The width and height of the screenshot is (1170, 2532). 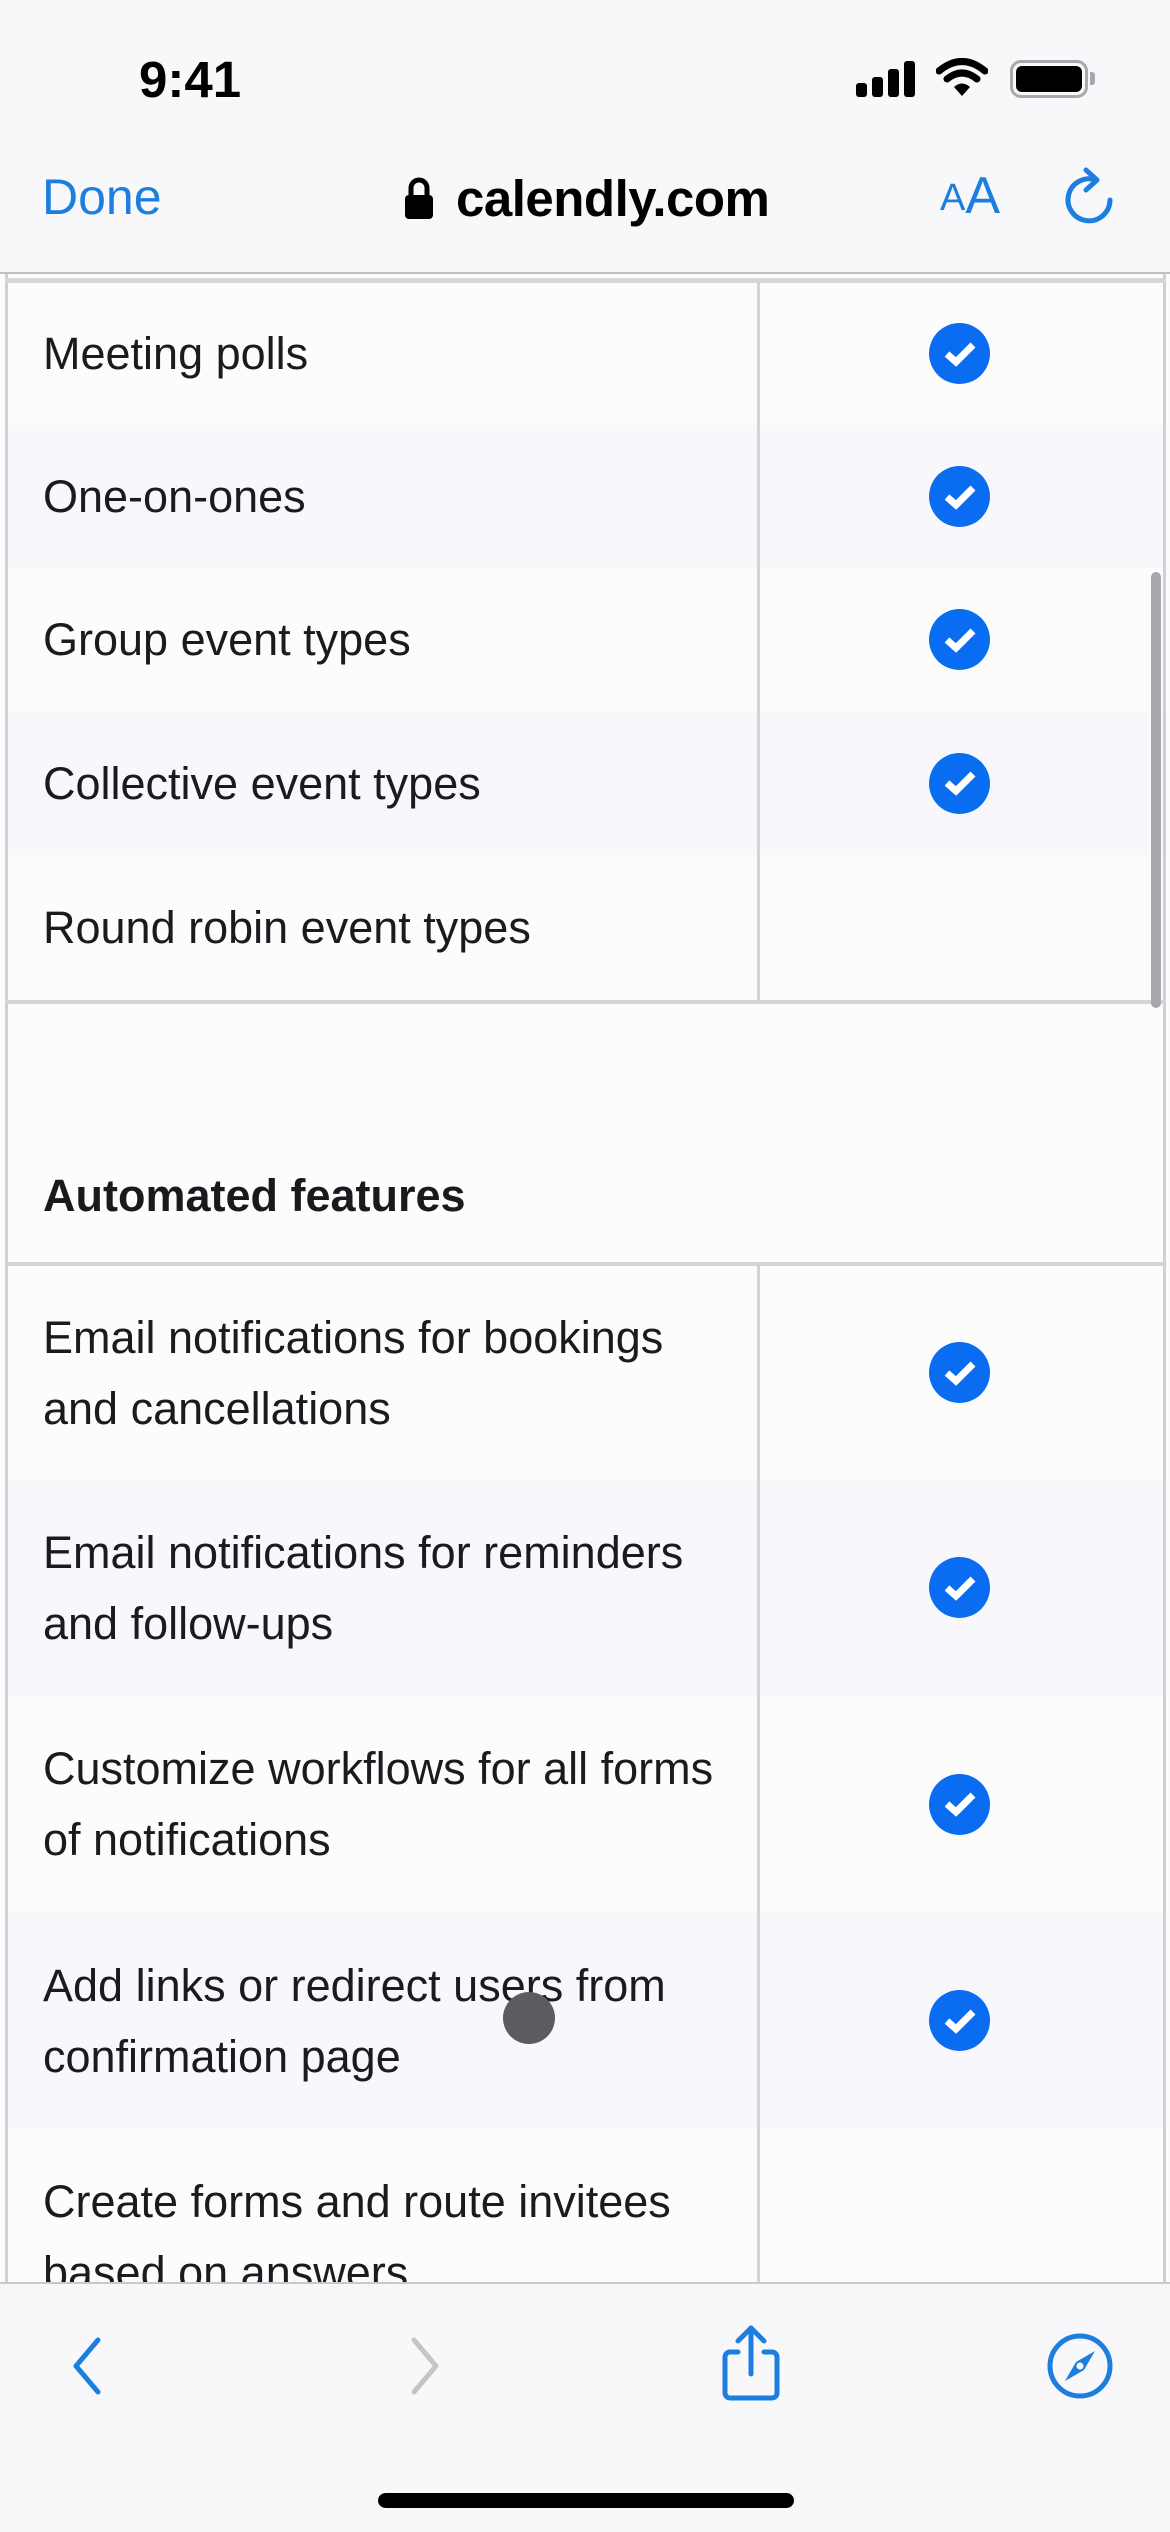 I want to click on wifi-icon, so click(x=962, y=77).